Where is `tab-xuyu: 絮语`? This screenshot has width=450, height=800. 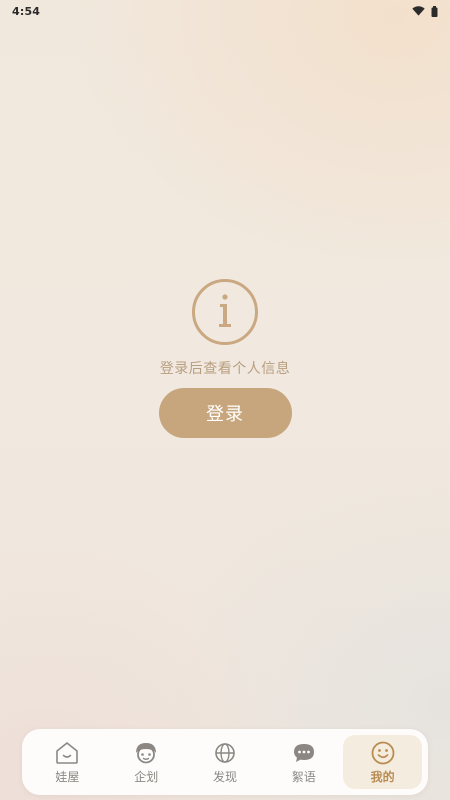 tab-xuyu: 絮语 is located at coordinates (303, 762).